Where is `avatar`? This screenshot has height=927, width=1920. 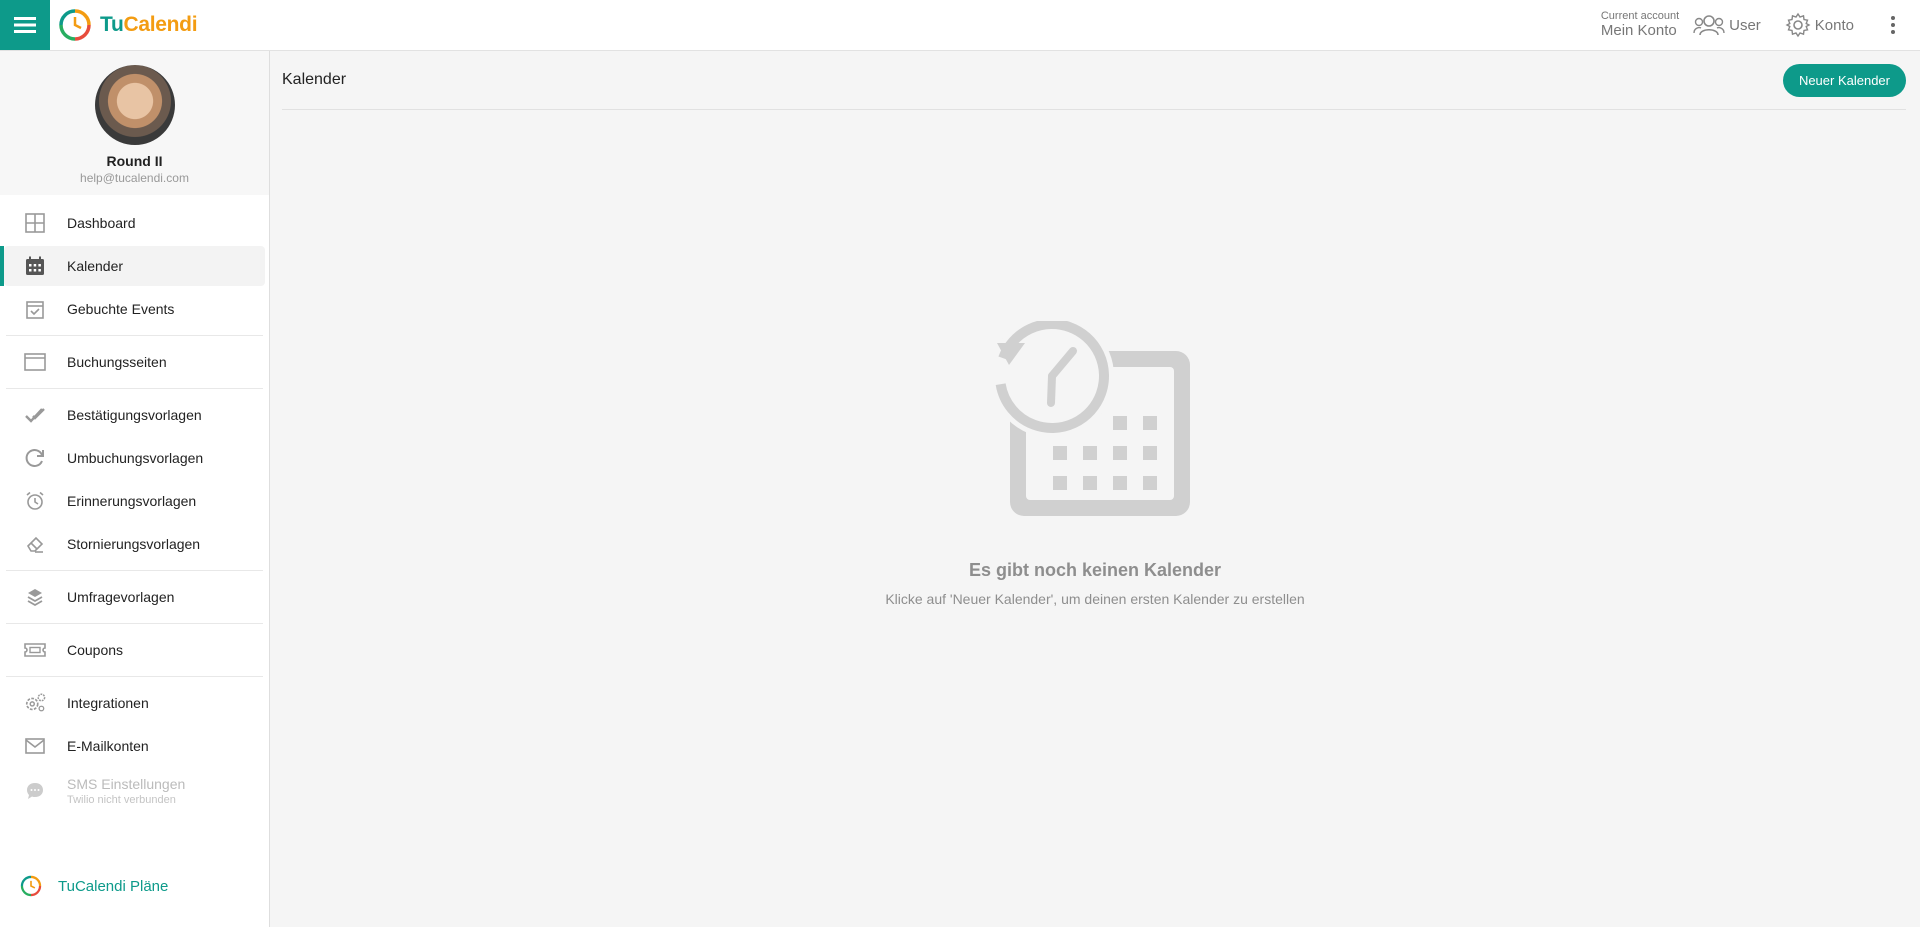
avatar is located at coordinates (134, 105).